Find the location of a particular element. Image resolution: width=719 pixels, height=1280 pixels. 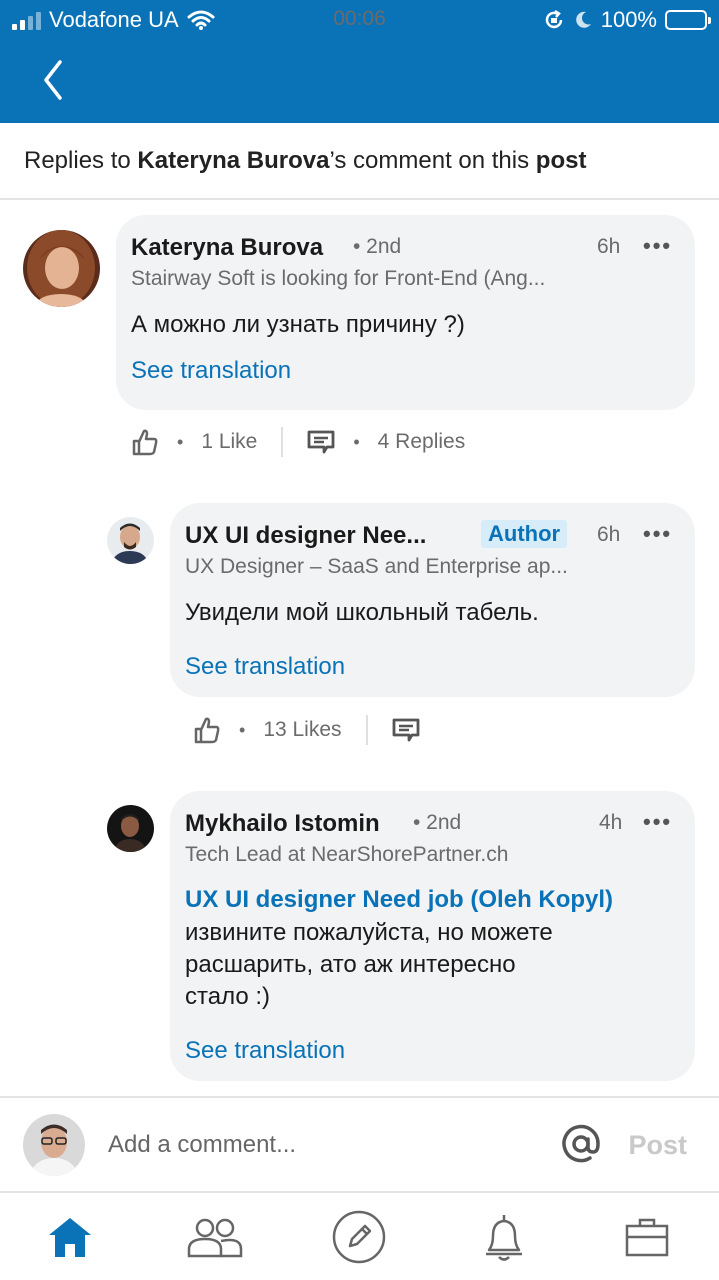

like-count: 1 Like is located at coordinates (229, 442).